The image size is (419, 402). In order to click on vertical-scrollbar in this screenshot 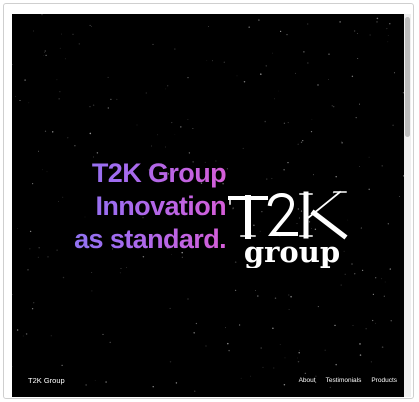, I will do `click(407, 205)`.